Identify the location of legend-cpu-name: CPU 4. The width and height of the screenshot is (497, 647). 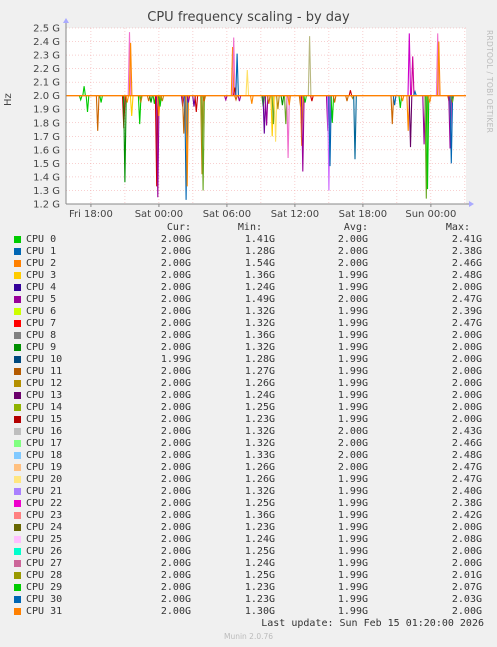
(41, 287).